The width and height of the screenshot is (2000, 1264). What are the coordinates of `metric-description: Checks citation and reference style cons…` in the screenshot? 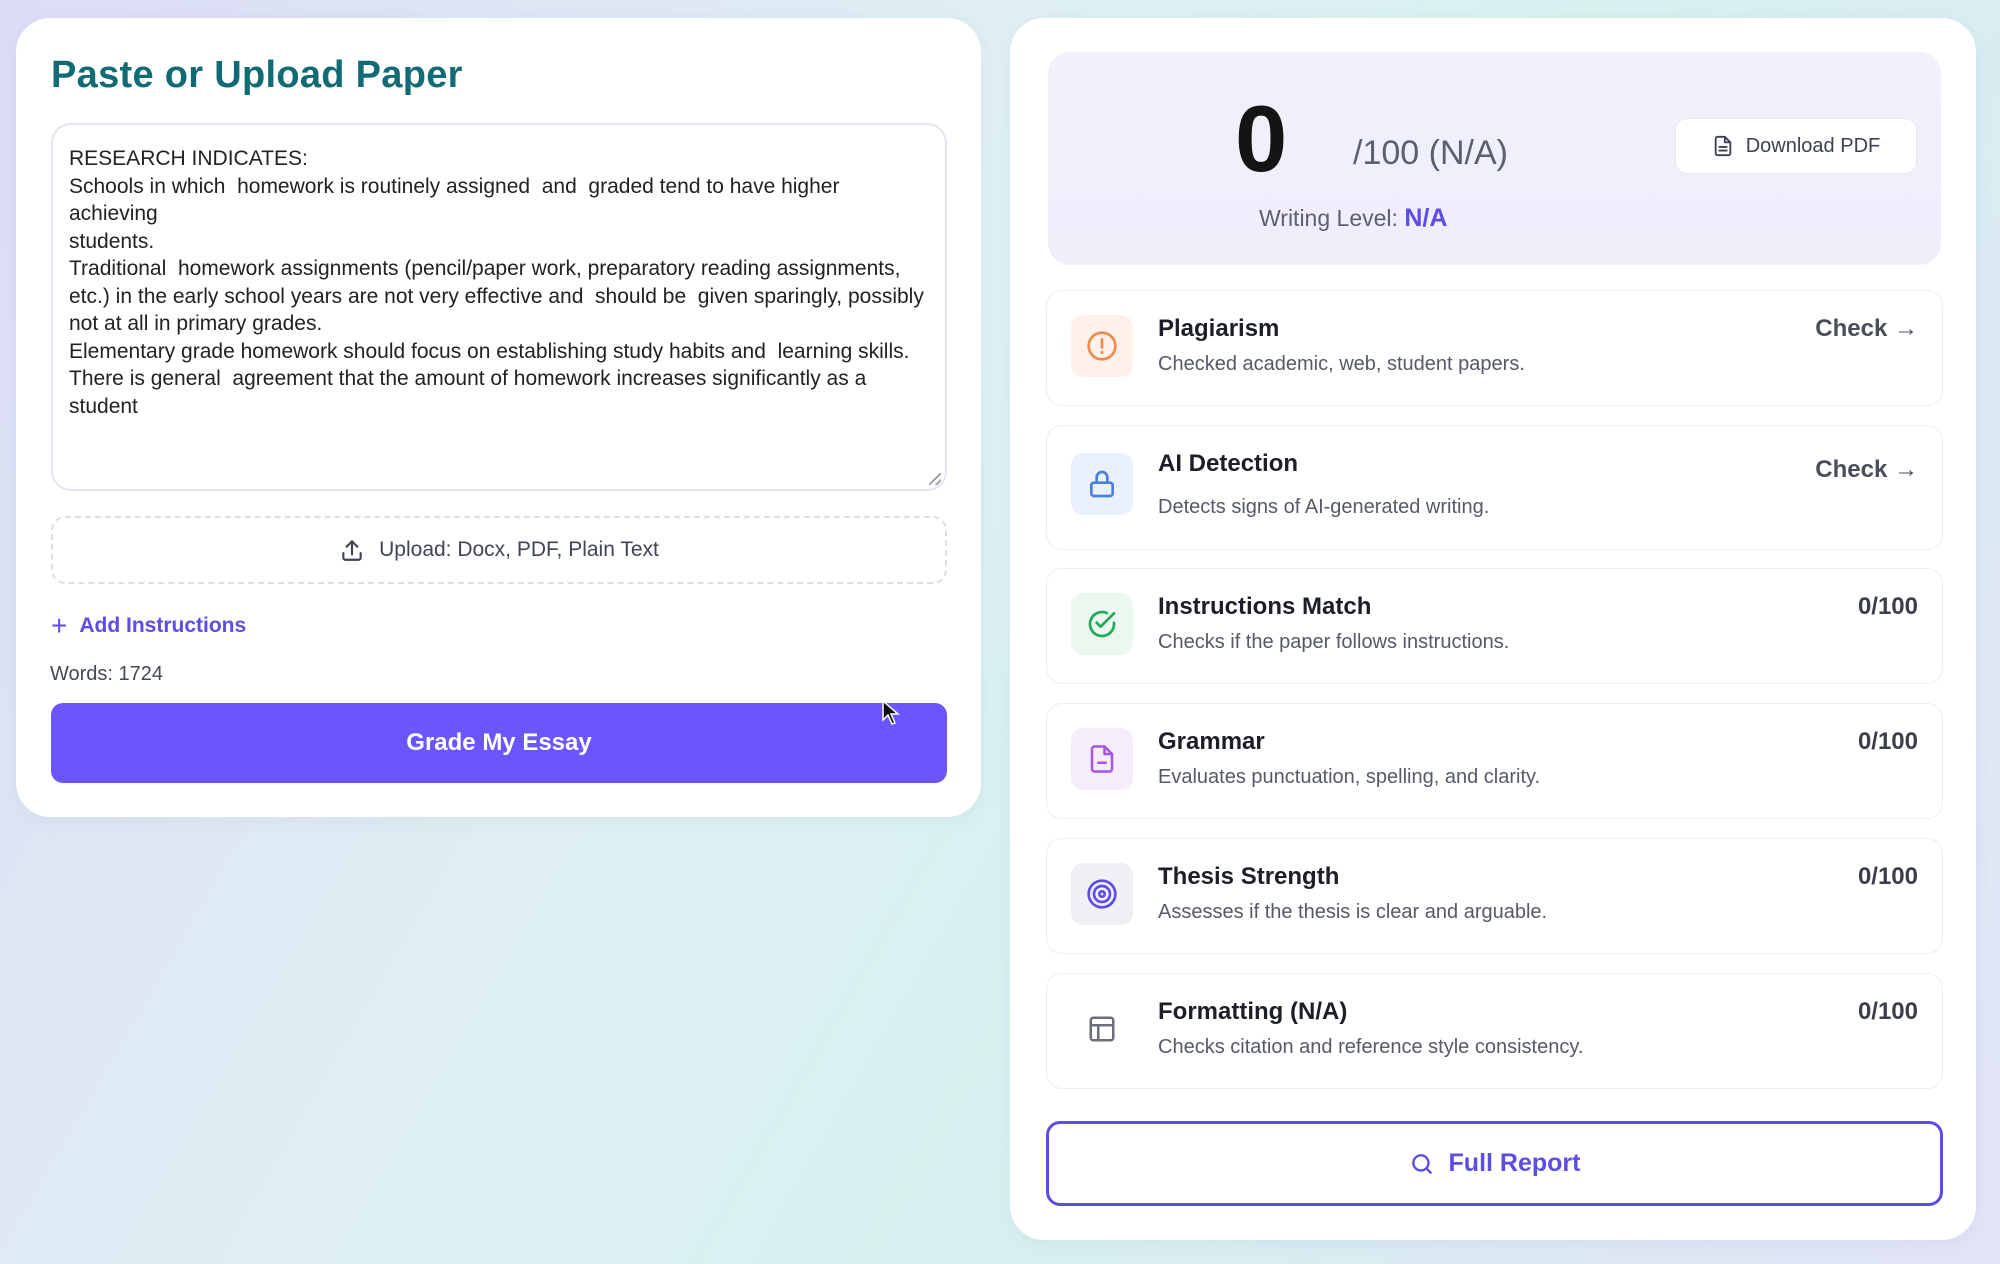 It's located at (1371, 1047).